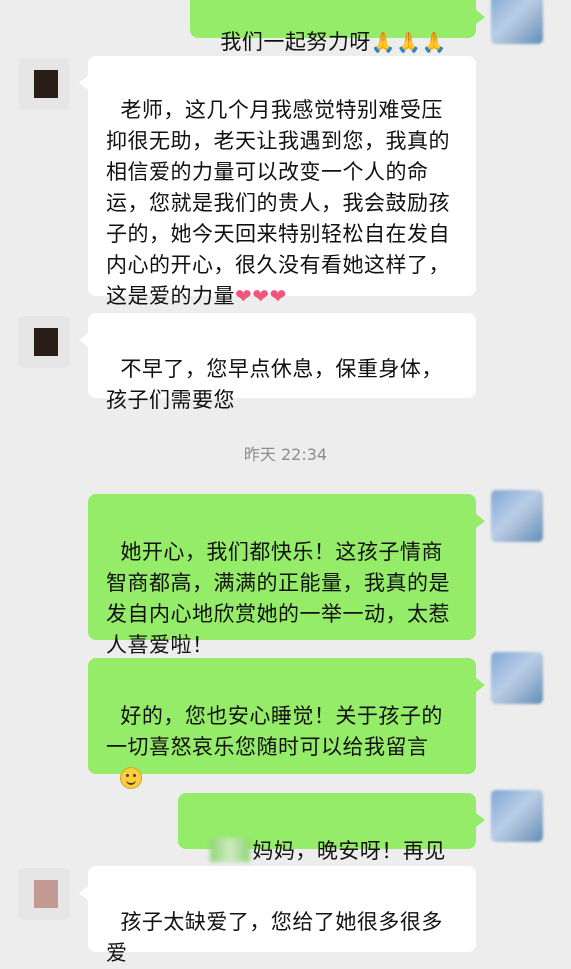 Image resolution: width=571 pixels, height=969 pixels. I want to click on pray-icon: 🙏🙏🙏, so click(409, 42).